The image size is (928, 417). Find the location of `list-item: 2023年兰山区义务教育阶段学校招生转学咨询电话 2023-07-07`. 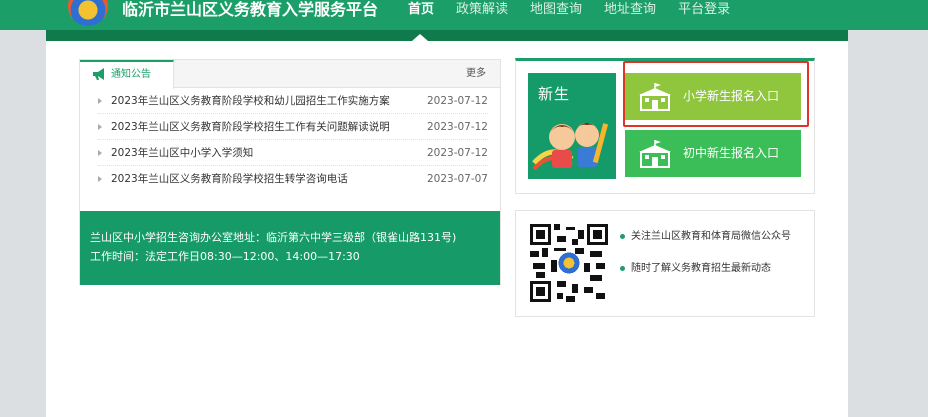

list-item: 2023年兰山区义务教育阶段学校招生转学咨询电话 2023-07-07 is located at coordinates (293, 179).